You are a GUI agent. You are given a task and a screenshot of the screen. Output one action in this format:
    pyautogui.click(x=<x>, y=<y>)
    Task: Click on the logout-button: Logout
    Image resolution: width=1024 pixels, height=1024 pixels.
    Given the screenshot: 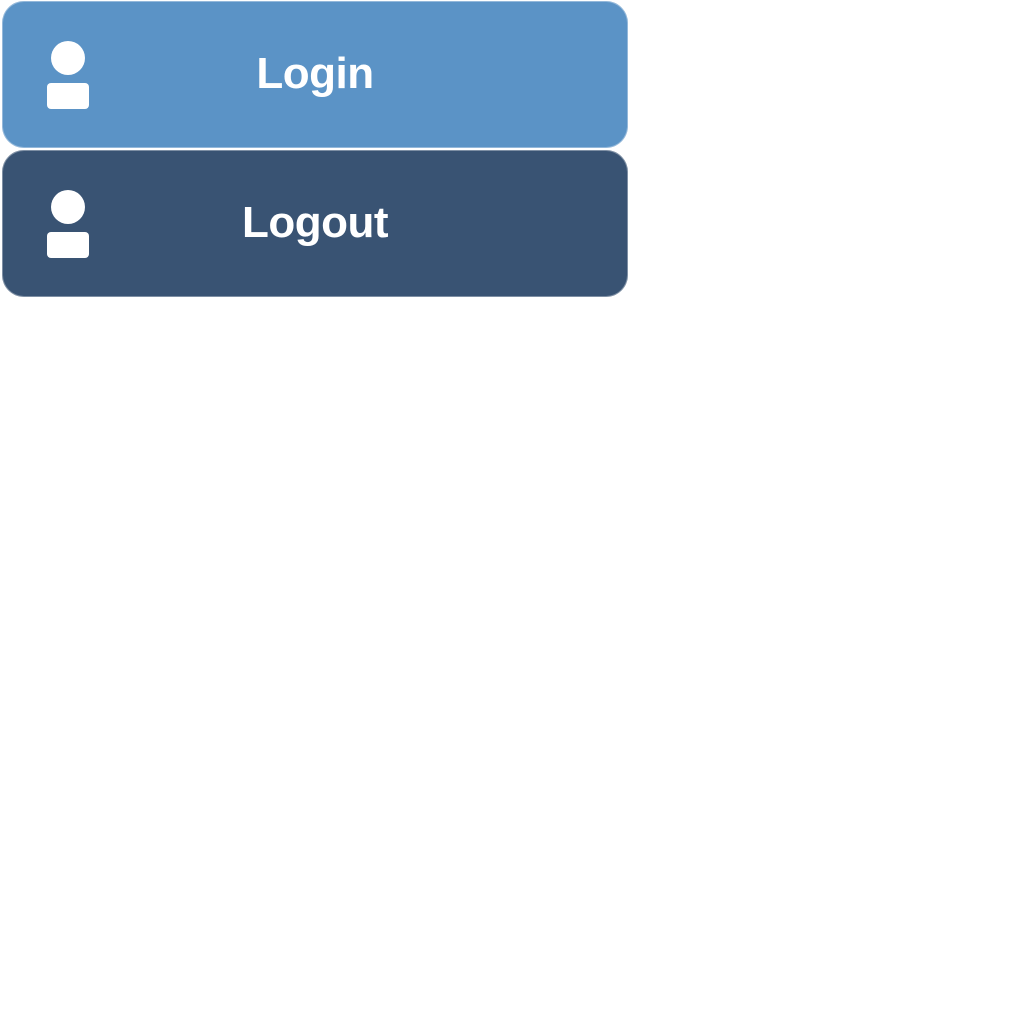 What is the action you would take?
    pyautogui.click(x=315, y=223)
    